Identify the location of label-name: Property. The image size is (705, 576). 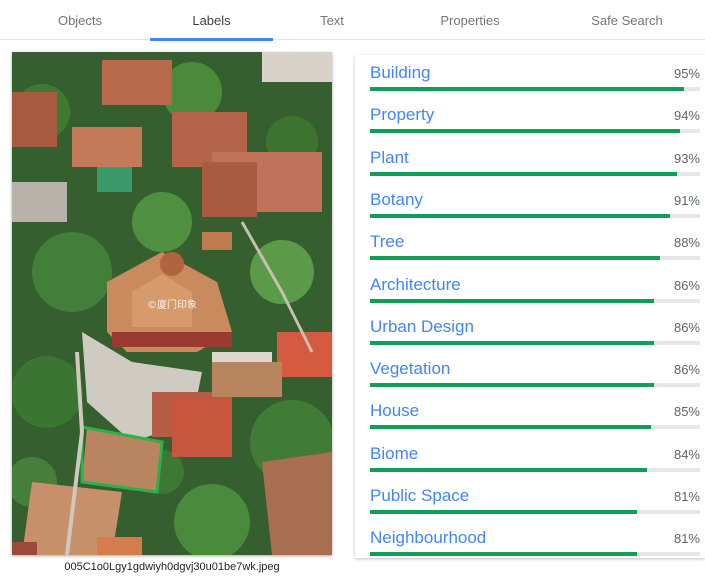
(402, 115).